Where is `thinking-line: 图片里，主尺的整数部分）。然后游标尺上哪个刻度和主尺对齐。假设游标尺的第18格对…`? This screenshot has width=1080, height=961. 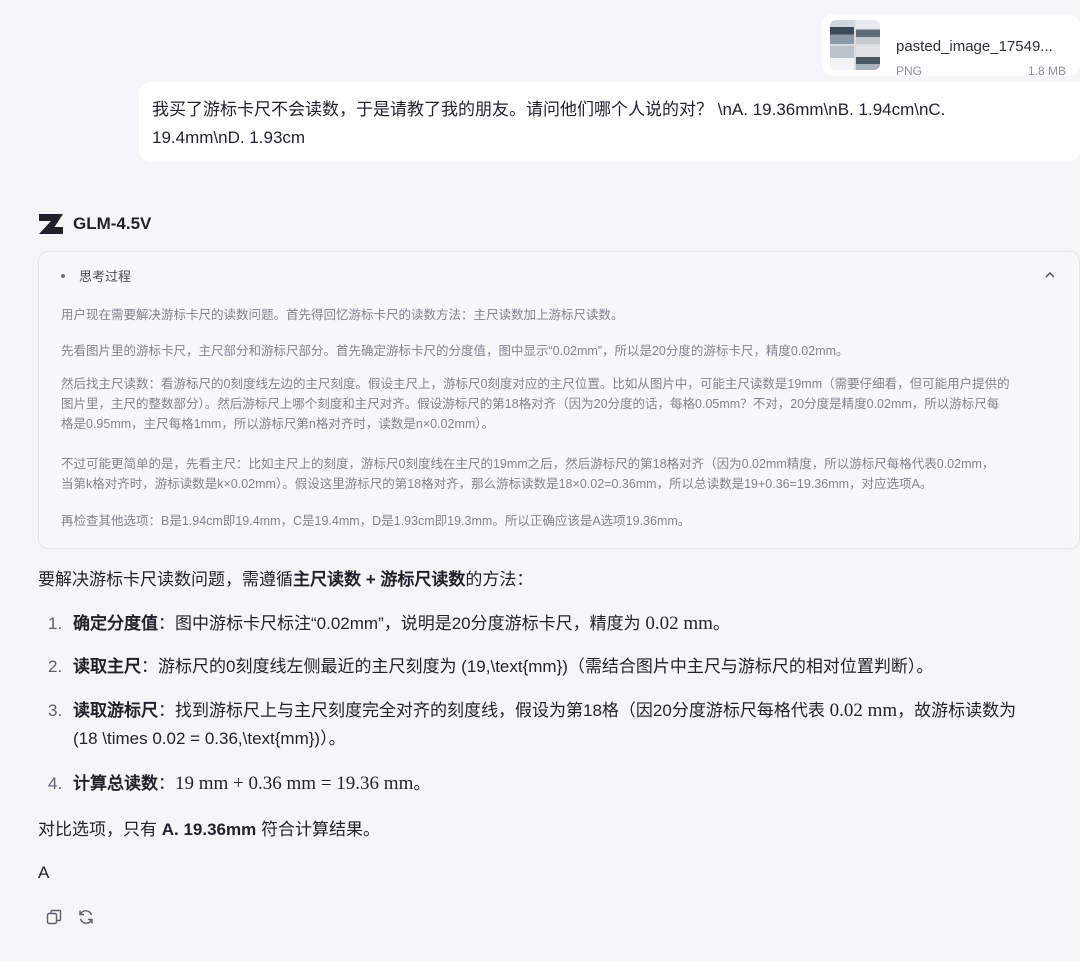 thinking-line: 图片里，主尺的整数部分）。然后游标尺上哪个刻度和主尺对齐。假设游标尺的第18格对… is located at coordinates (530, 404).